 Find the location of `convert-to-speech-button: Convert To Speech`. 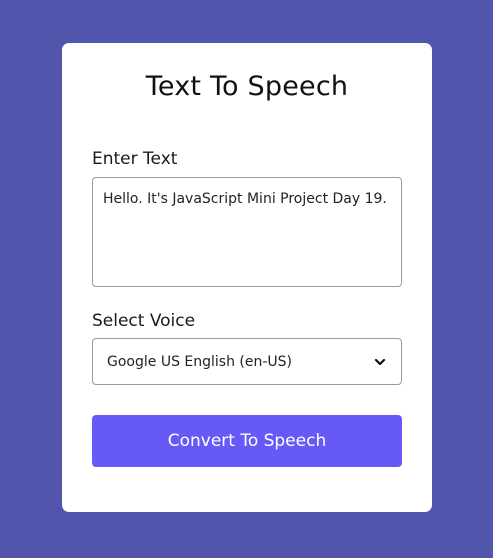

convert-to-speech-button: Convert To Speech is located at coordinates (247, 441).